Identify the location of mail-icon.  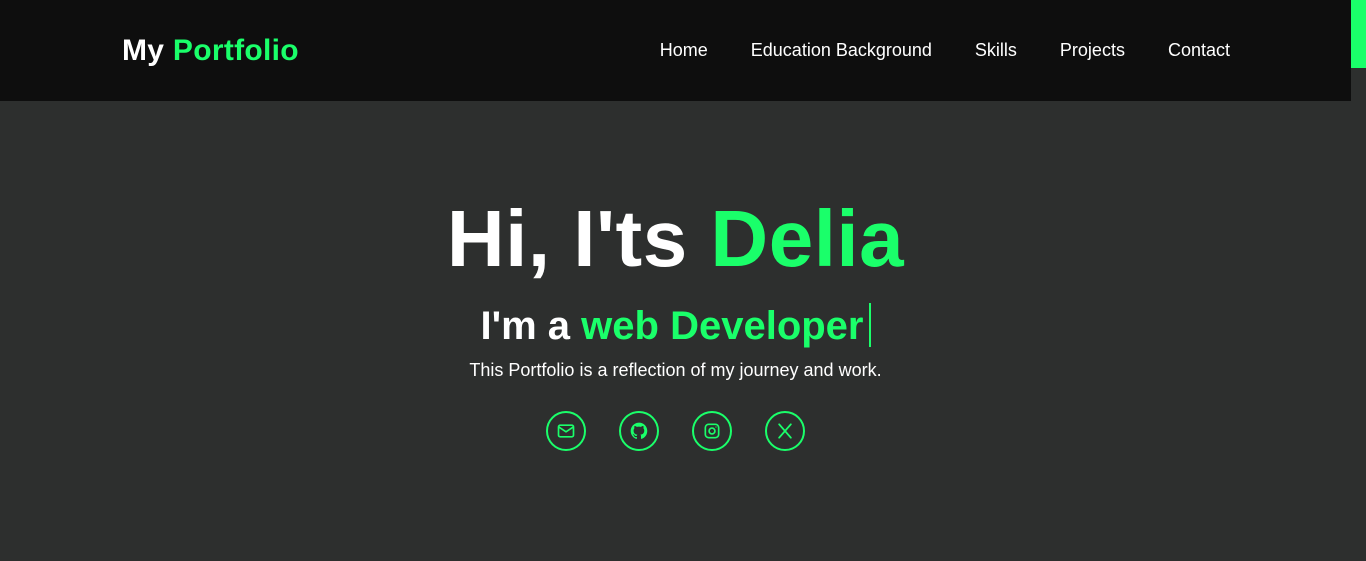
(566, 431).